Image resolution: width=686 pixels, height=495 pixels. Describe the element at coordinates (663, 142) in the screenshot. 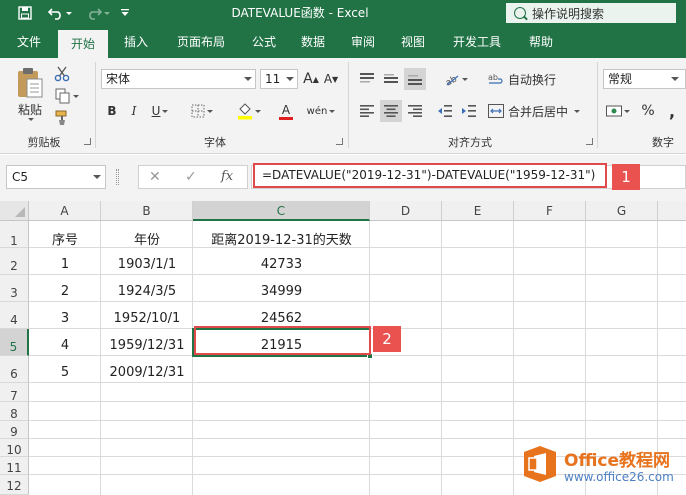

I see `number-group-label: 数字` at that location.